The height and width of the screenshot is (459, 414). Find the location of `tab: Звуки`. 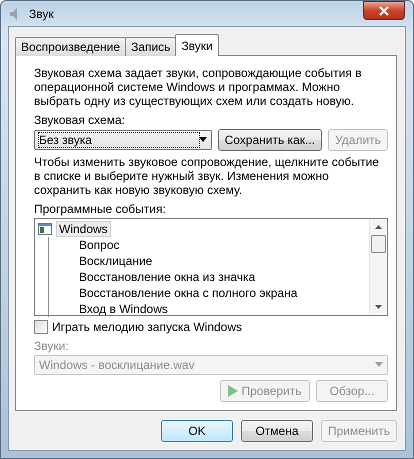

tab: Звуки is located at coordinates (197, 45).